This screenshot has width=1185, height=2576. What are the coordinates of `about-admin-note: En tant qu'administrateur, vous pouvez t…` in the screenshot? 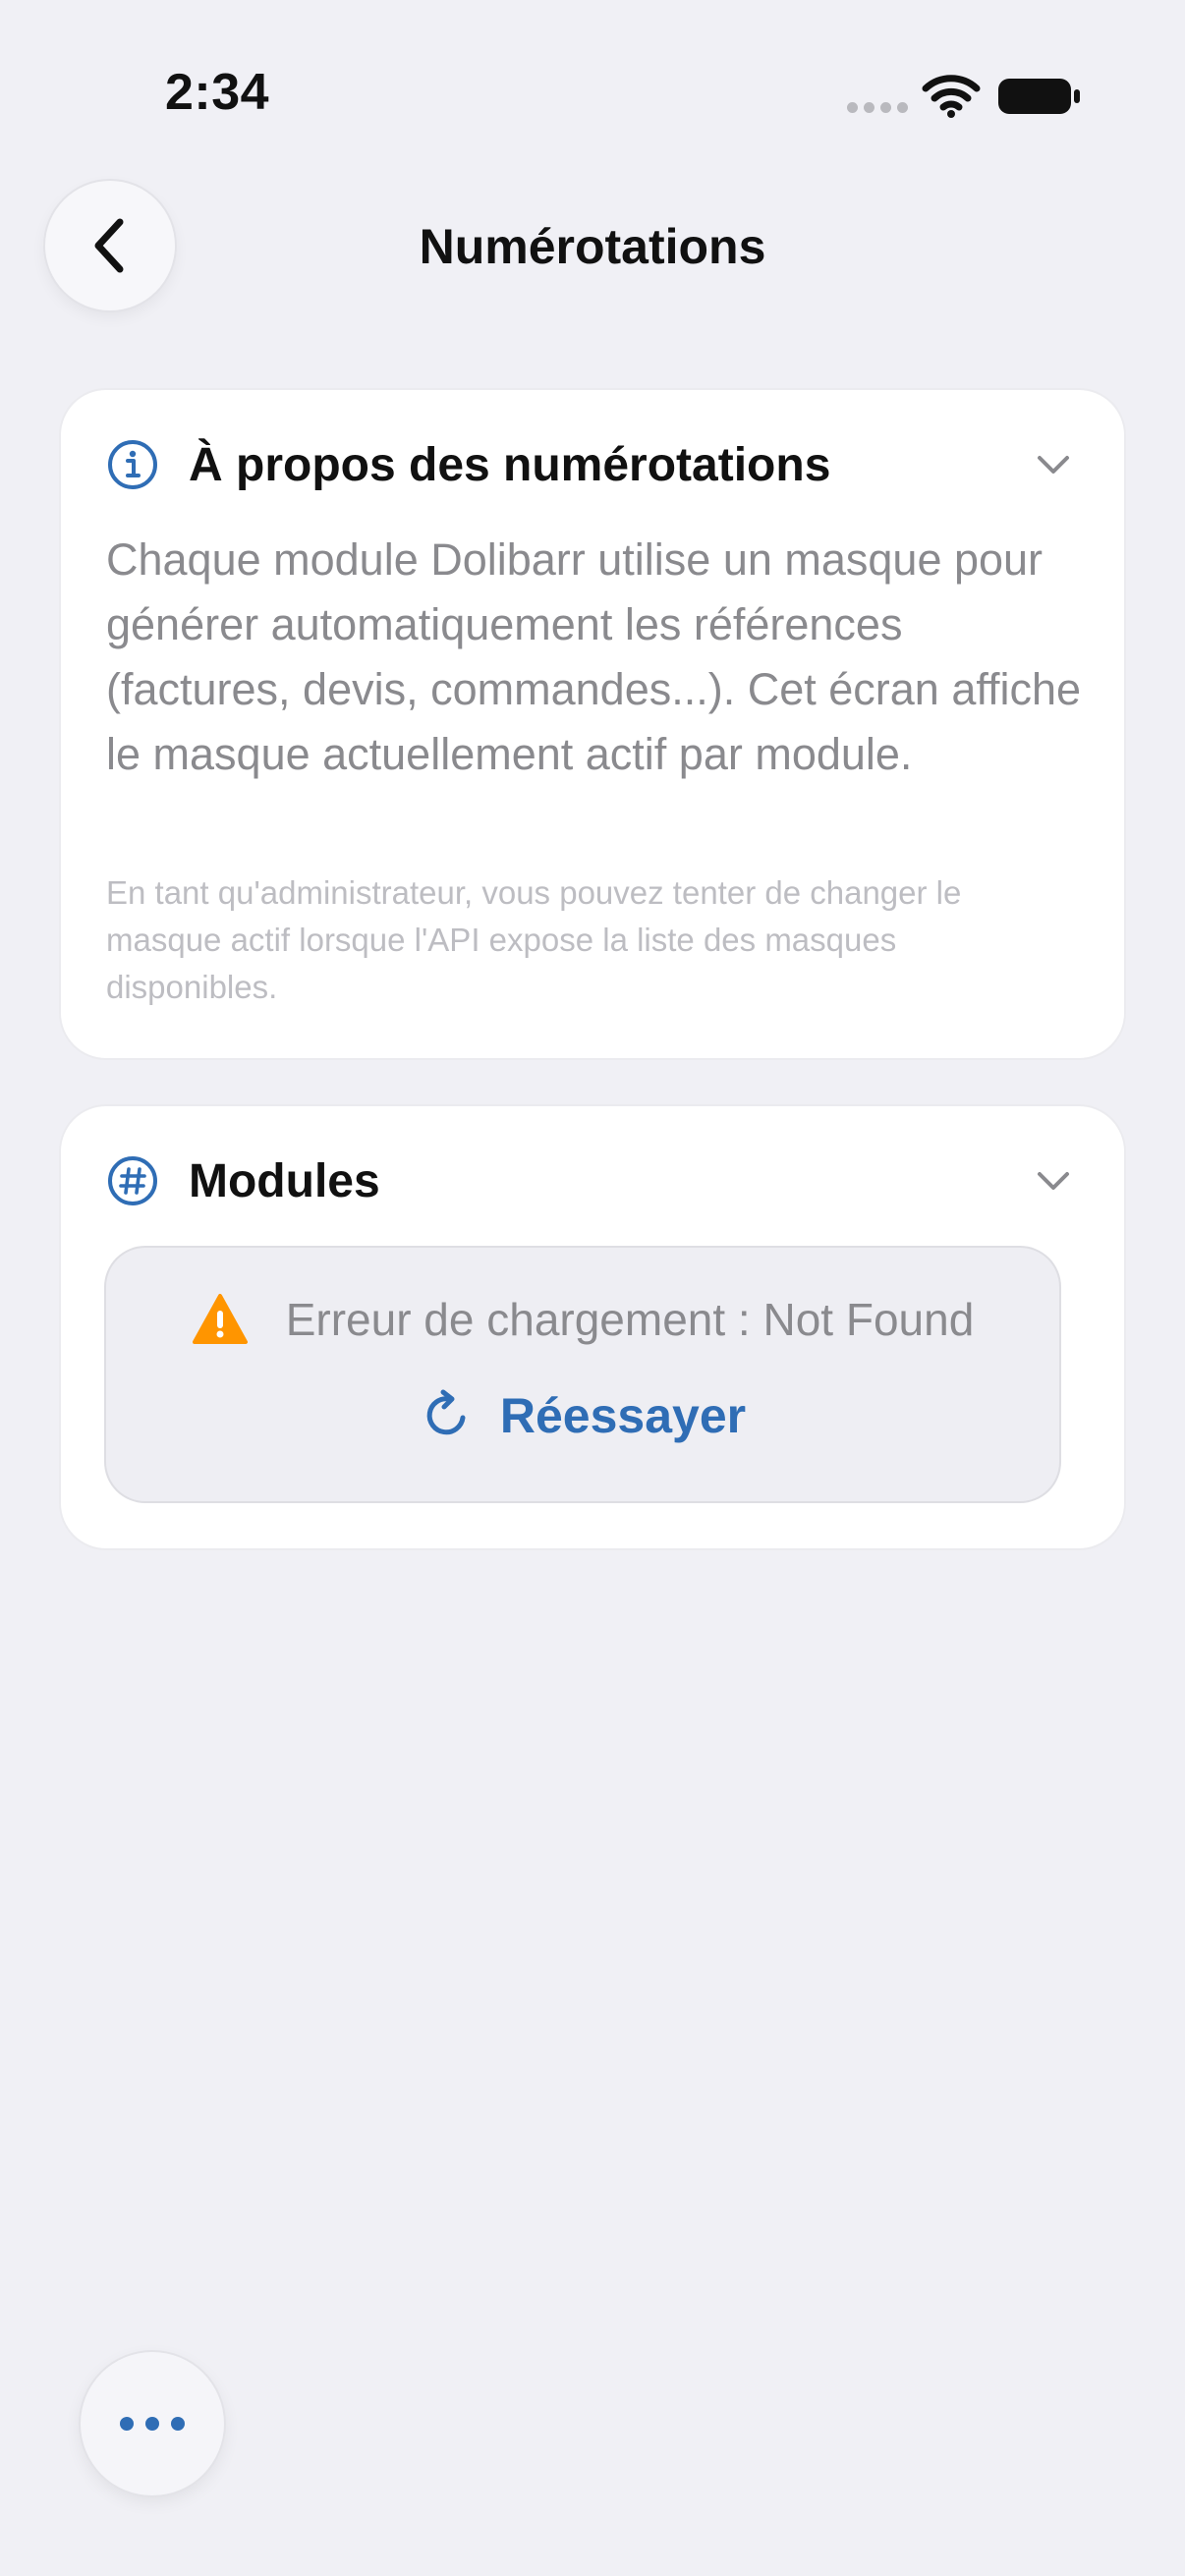 It's located at (534, 939).